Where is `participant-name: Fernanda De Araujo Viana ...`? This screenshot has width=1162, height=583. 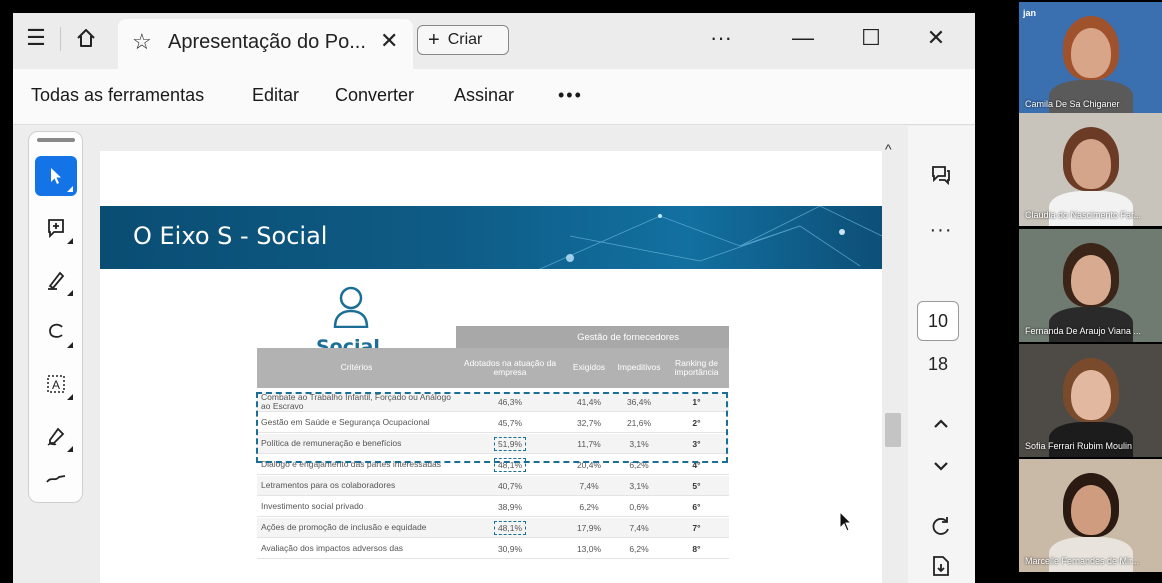
participant-name: Fernanda De Araujo Viana ... is located at coordinates (1083, 331).